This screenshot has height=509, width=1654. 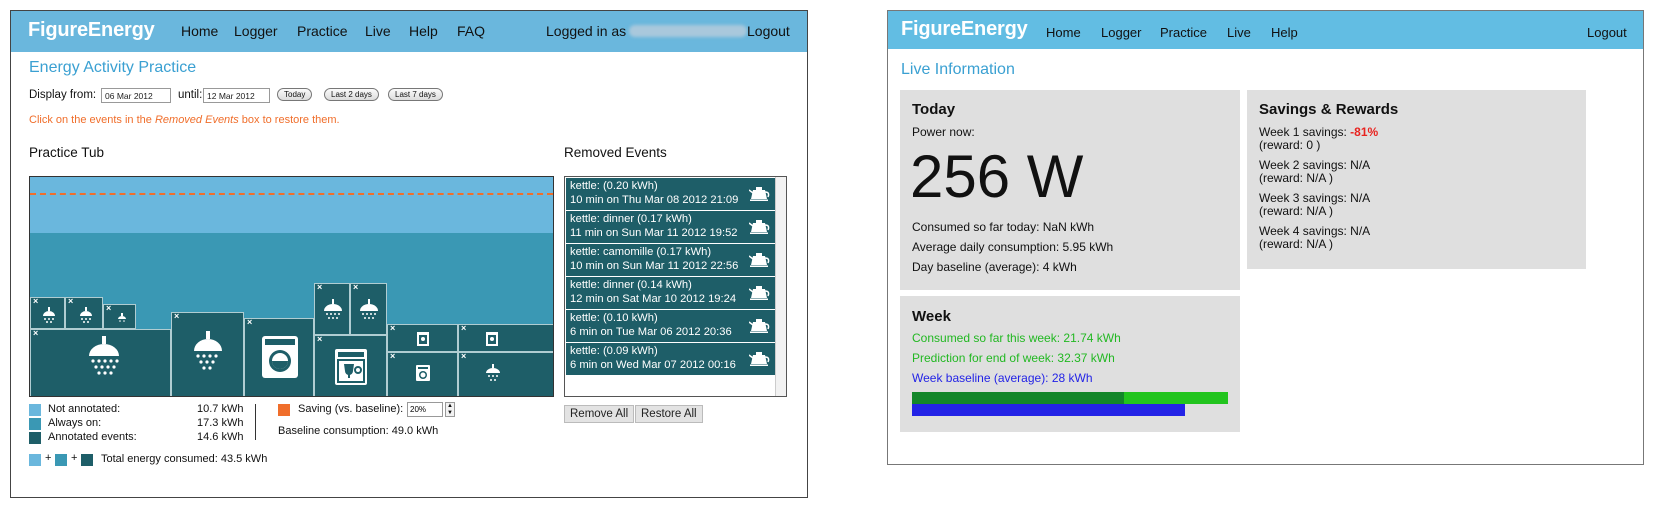 I want to click on removed-event-time: 11 min on Sun Mar 11 2012 19:52, so click(x=654, y=232).